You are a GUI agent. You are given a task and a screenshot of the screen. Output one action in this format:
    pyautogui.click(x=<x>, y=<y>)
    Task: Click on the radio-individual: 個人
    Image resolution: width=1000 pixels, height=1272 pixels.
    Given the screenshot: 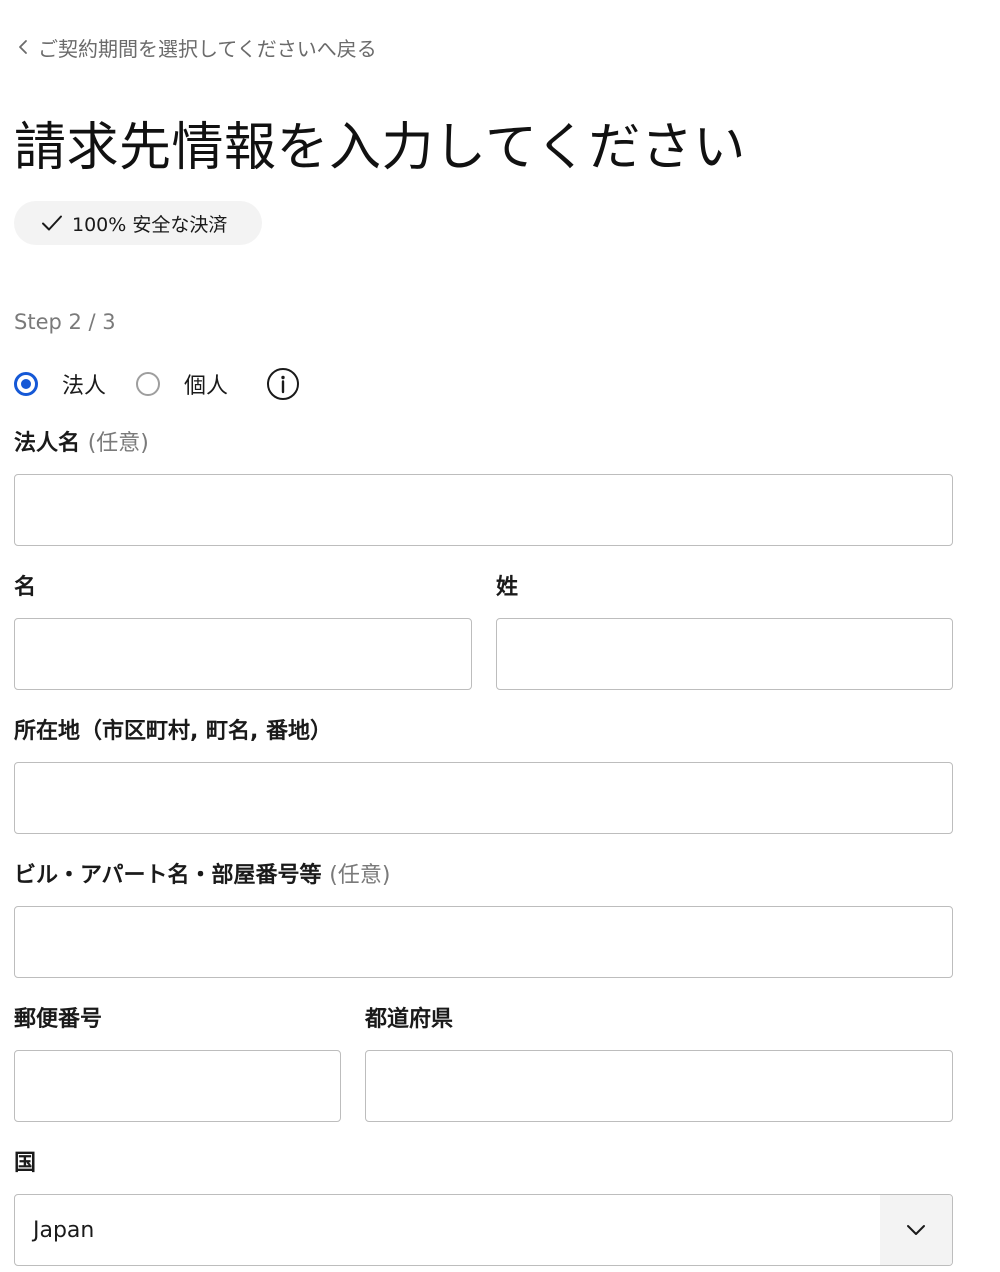 What is the action you would take?
    pyautogui.click(x=182, y=384)
    